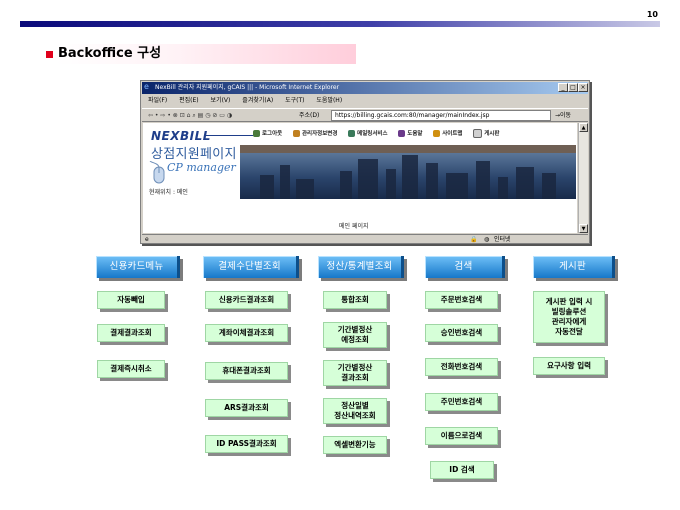 The width and height of the screenshot is (680, 510). I want to click on menu-item: 게시판 입력 시 빌링솔루션 관리자에게 자동전달, so click(569, 317).